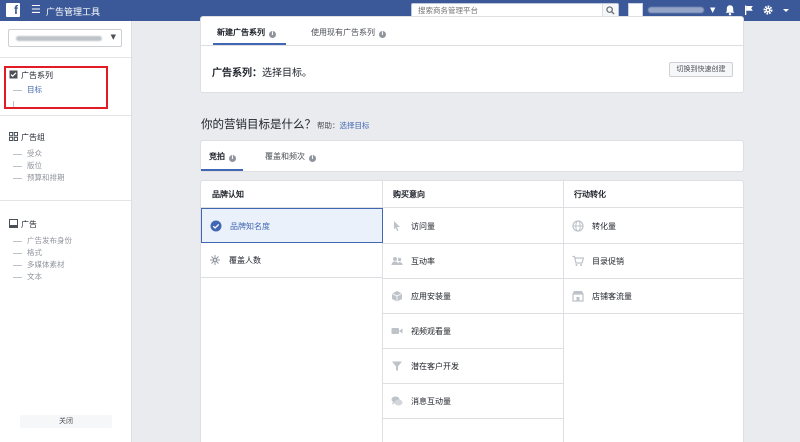 The width and height of the screenshot is (800, 442). What do you see at coordinates (653, 194) in the screenshot?
I see `column-header-conversion: 行动转化` at bounding box center [653, 194].